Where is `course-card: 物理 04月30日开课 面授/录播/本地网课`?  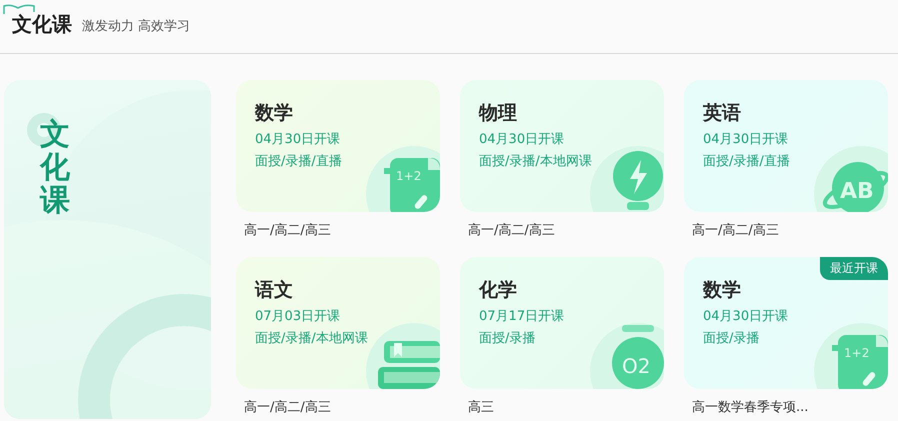
course-card: 物理 04月30日开课 面授/录播/本地网课 is located at coordinates (562, 146).